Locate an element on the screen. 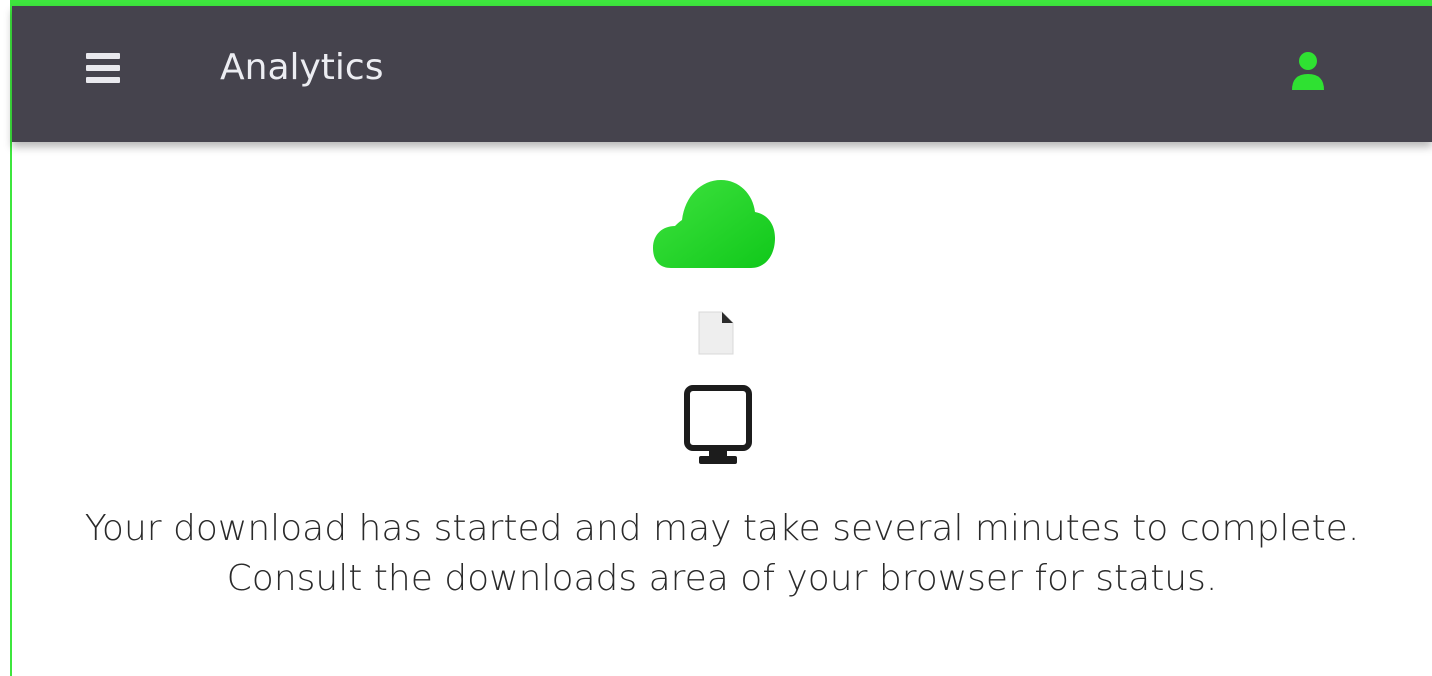 The image size is (1432, 676). page-title: Analytics is located at coordinates (302, 67).